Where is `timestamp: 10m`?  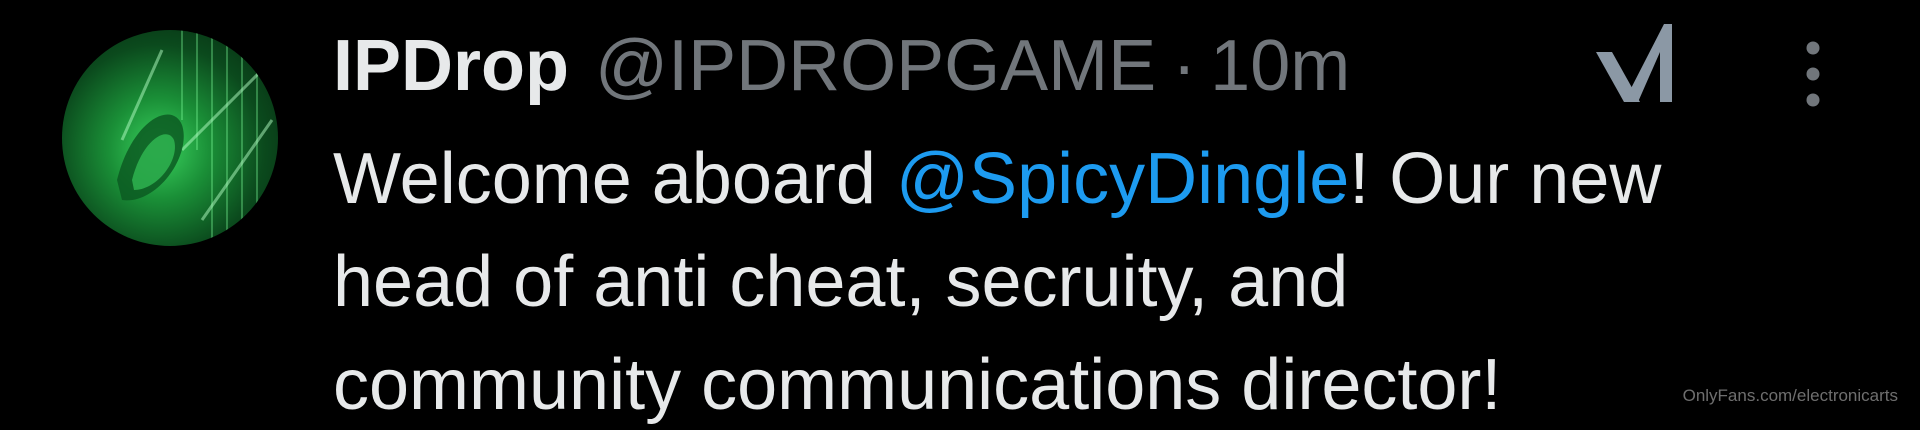
timestamp: 10m is located at coordinates (1280, 66).